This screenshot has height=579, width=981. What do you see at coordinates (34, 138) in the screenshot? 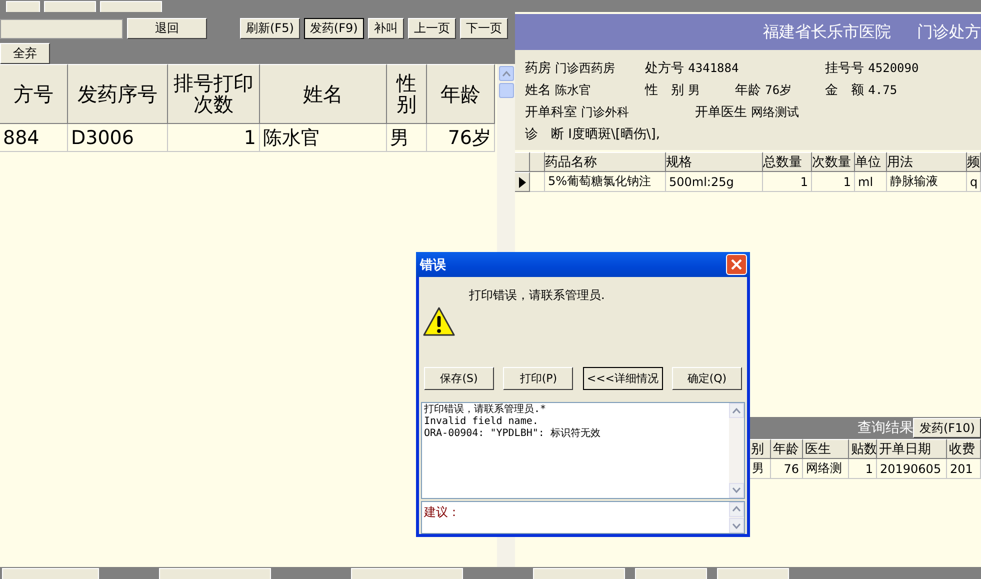
I see `table-cell: 884` at bounding box center [34, 138].